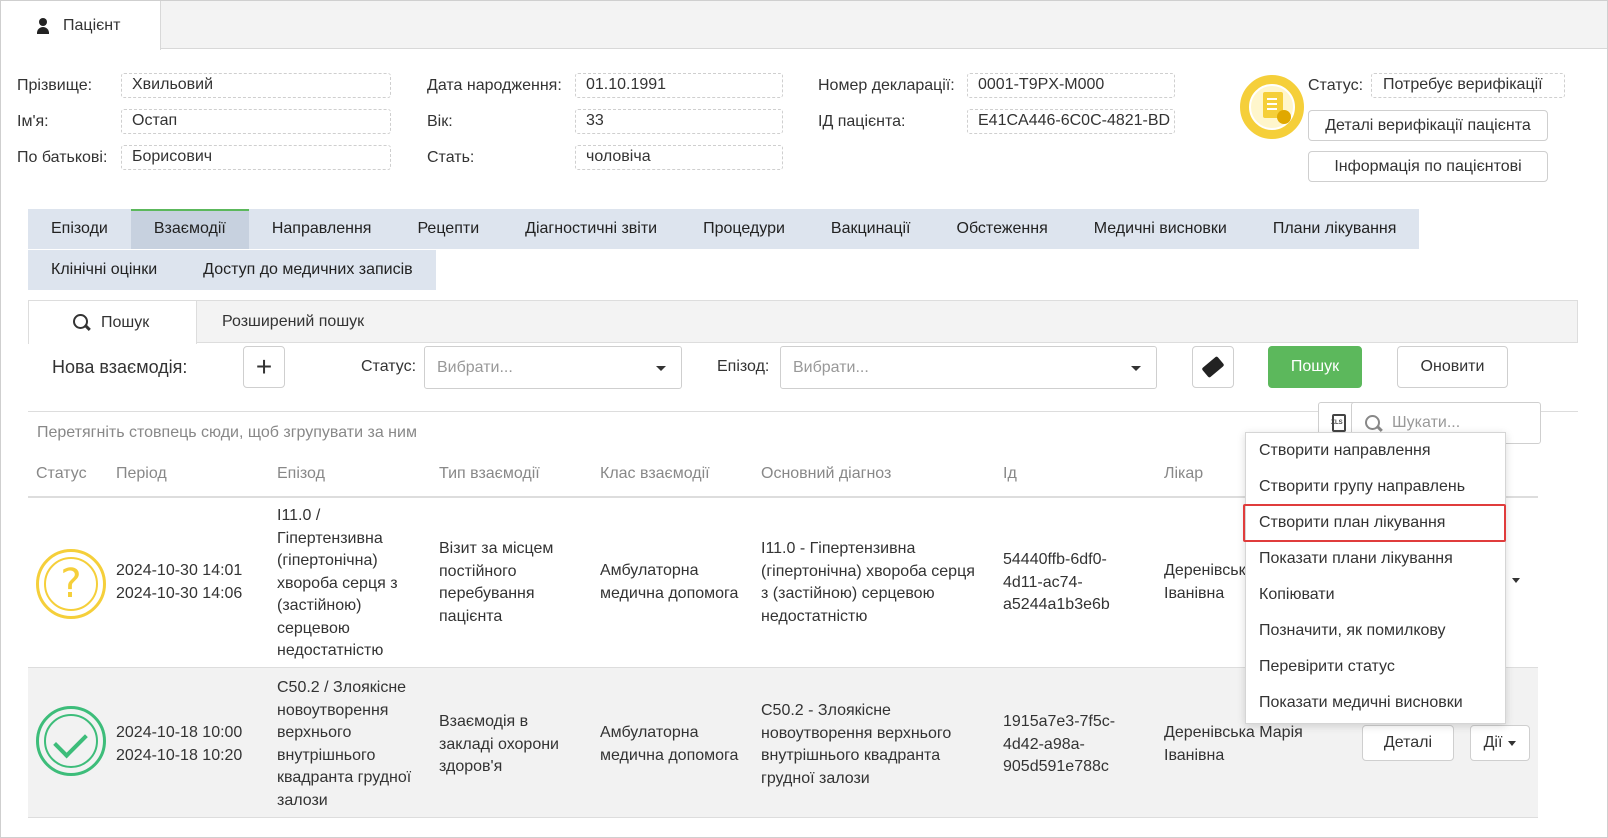 The width and height of the screenshot is (1608, 838). What do you see at coordinates (322, 229) in the screenshot?
I see `tab-referrals: Направлення` at bounding box center [322, 229].